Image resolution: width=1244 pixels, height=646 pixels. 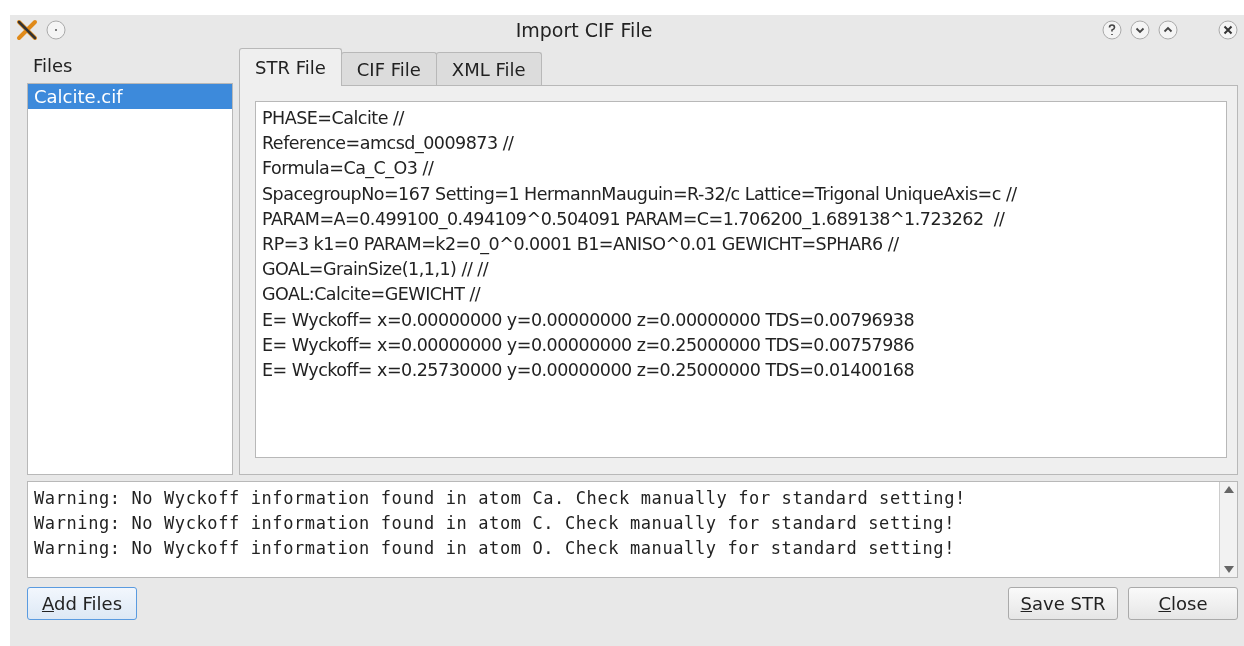 What do you see at coordinates (1112, 30) in the screenshot?
I see `help-button` at bounding box center [1112, 30].